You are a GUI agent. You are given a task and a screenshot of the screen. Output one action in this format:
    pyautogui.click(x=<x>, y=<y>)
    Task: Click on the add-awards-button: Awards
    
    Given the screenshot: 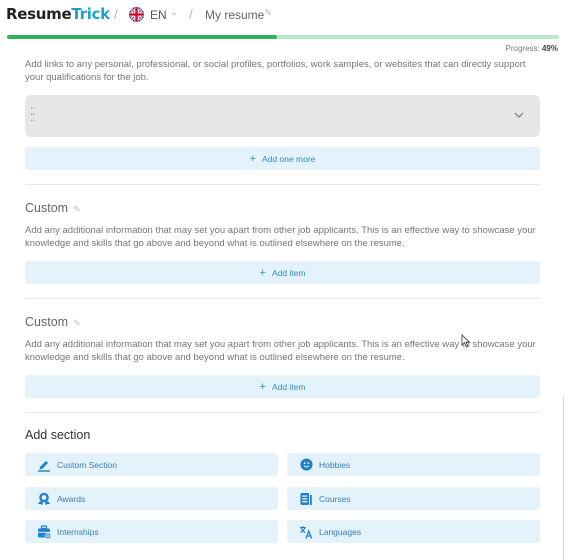 What is the action you would take?
    pyautogui.click(x=151, y=498)
    